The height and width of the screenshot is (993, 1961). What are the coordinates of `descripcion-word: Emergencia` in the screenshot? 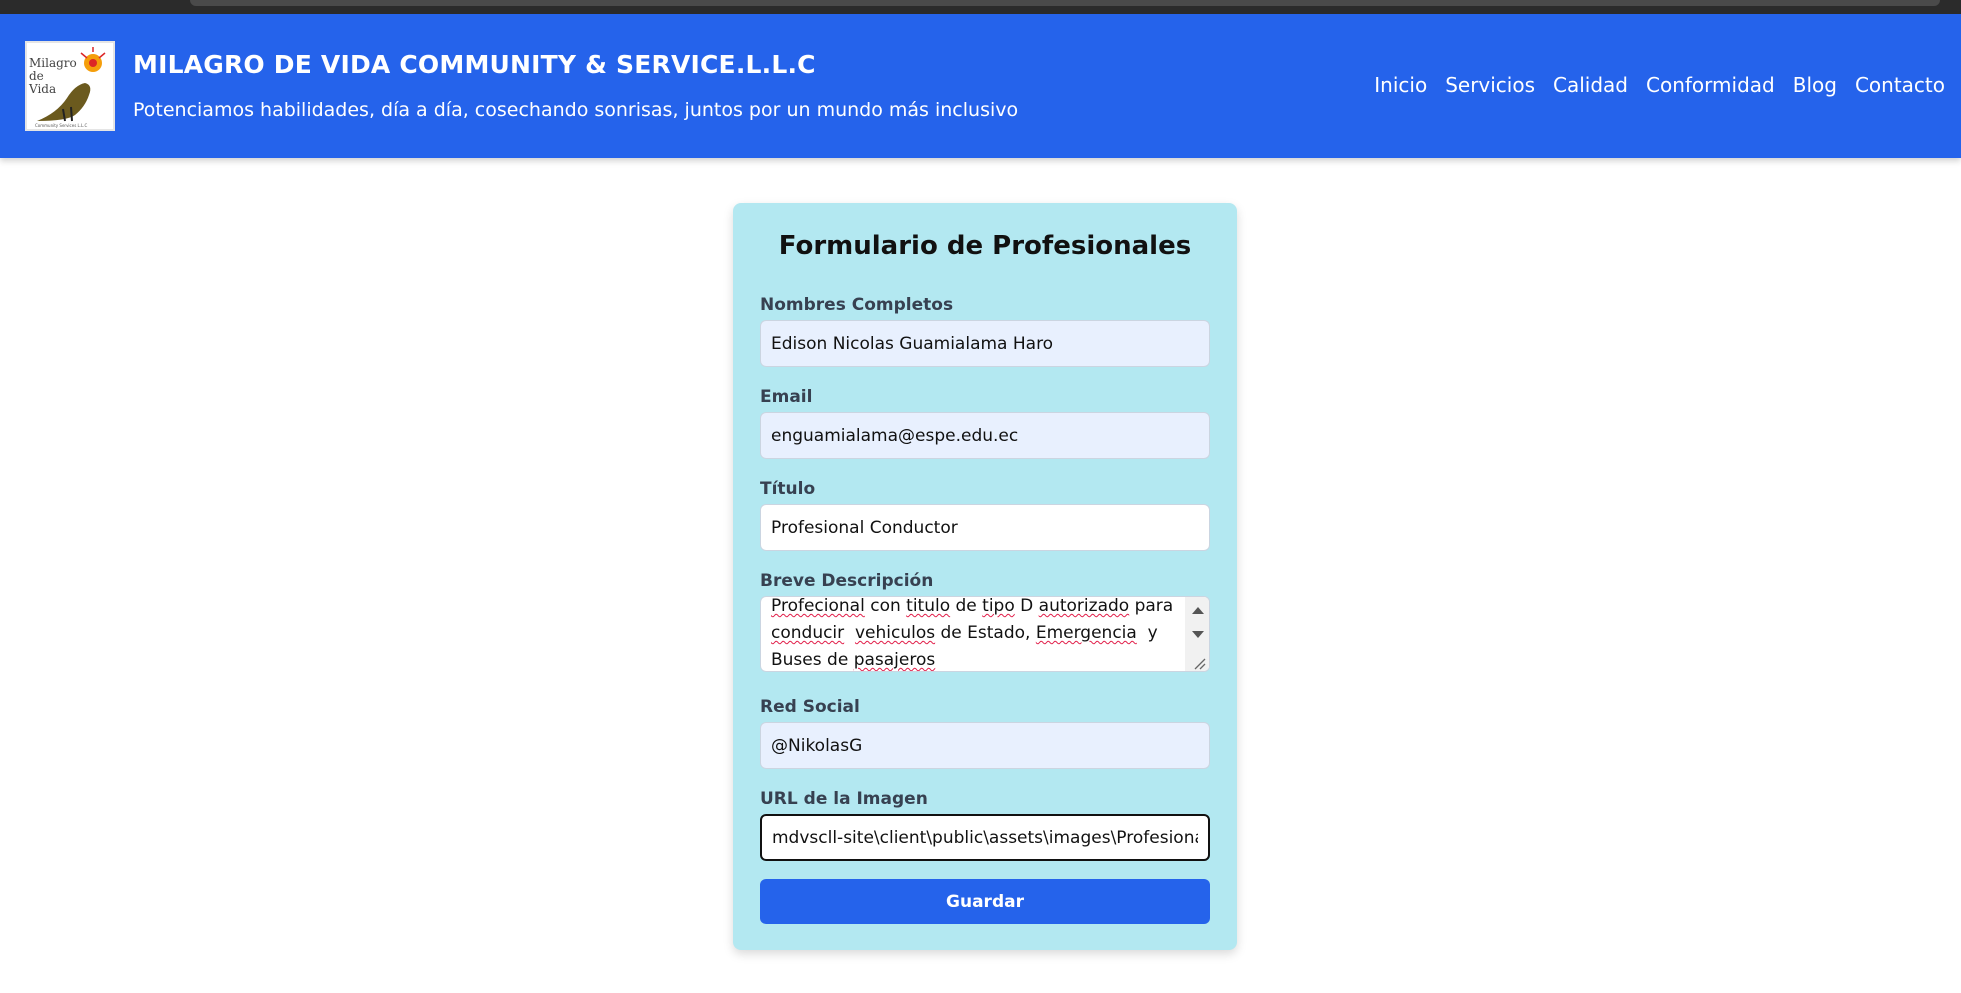 It's located at (1086, 633).